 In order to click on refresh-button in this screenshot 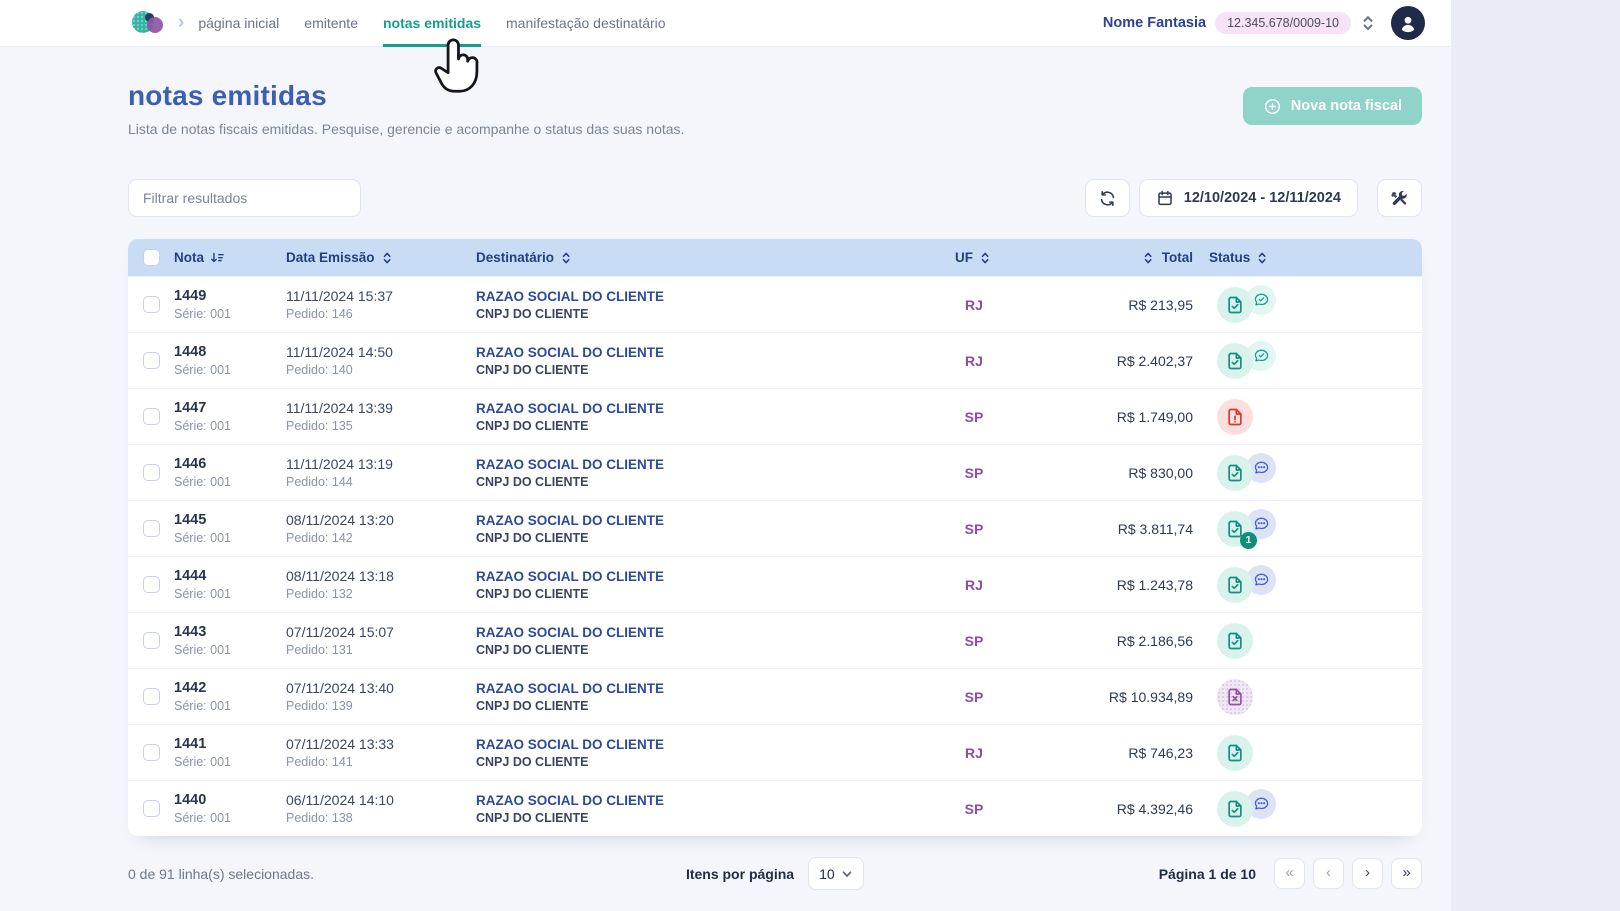, I will do `click(1107, 198)`.